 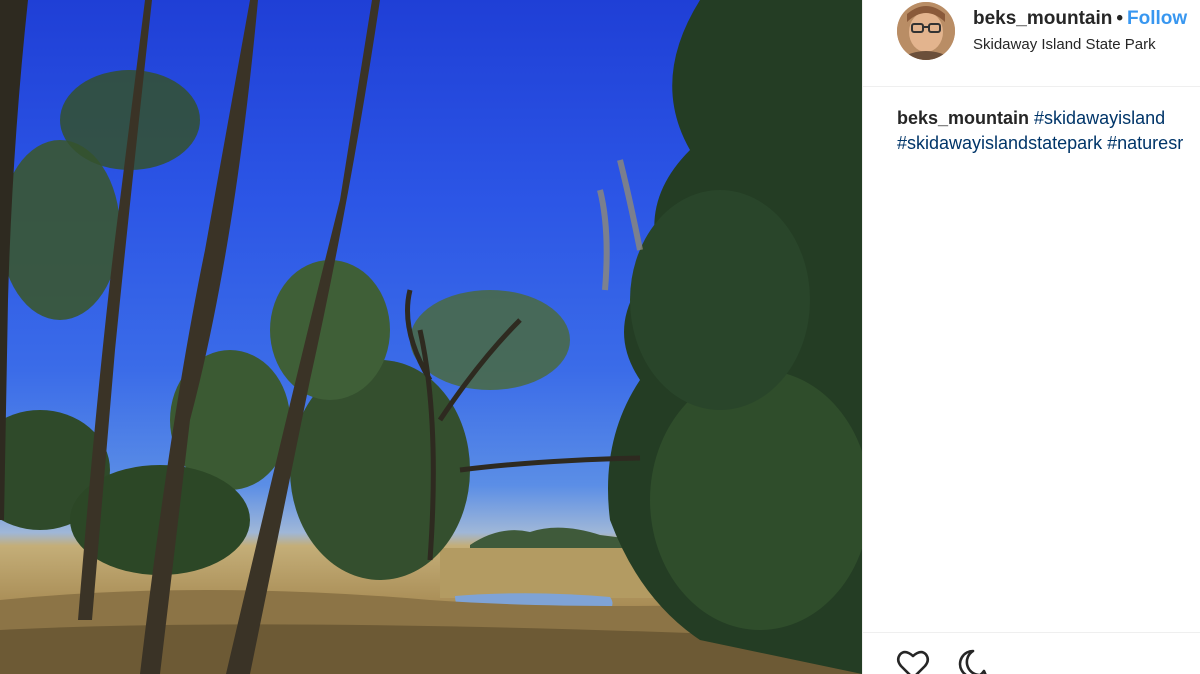 I want to click on action-bar, so click(x=1031, y=653).